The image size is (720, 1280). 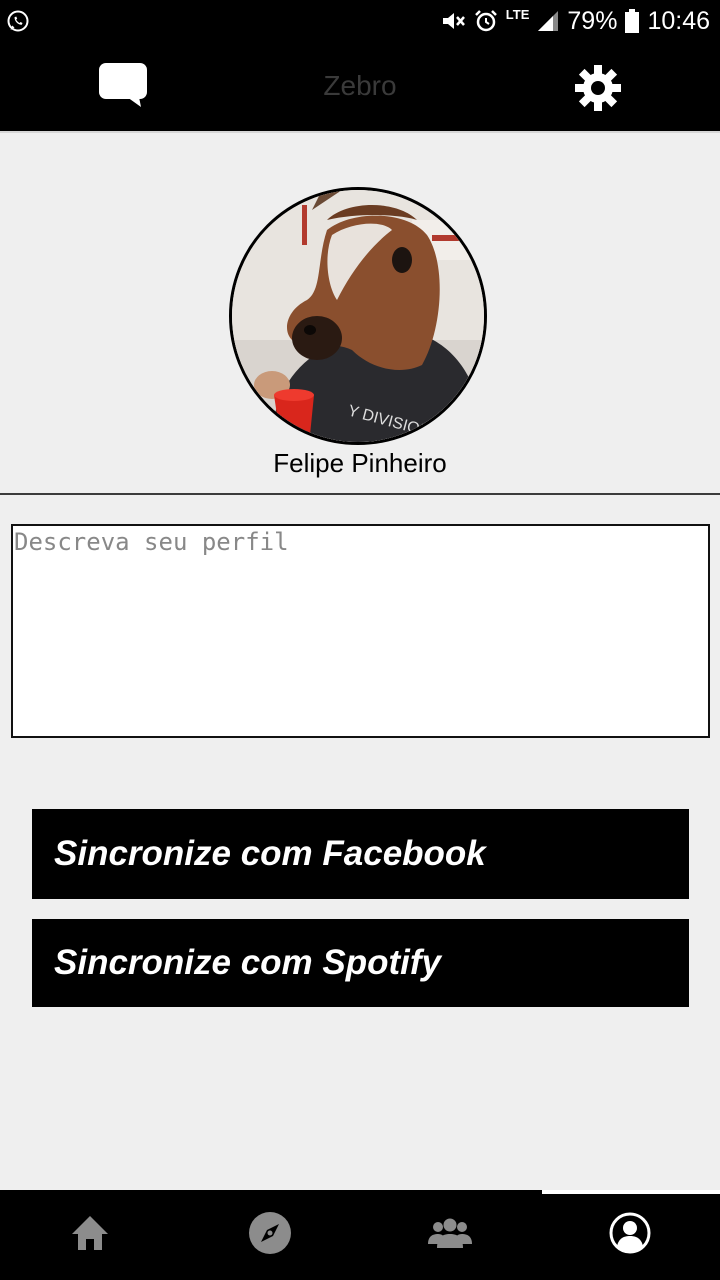 I want to click on compass-icon, so click(x=270, y=1235).